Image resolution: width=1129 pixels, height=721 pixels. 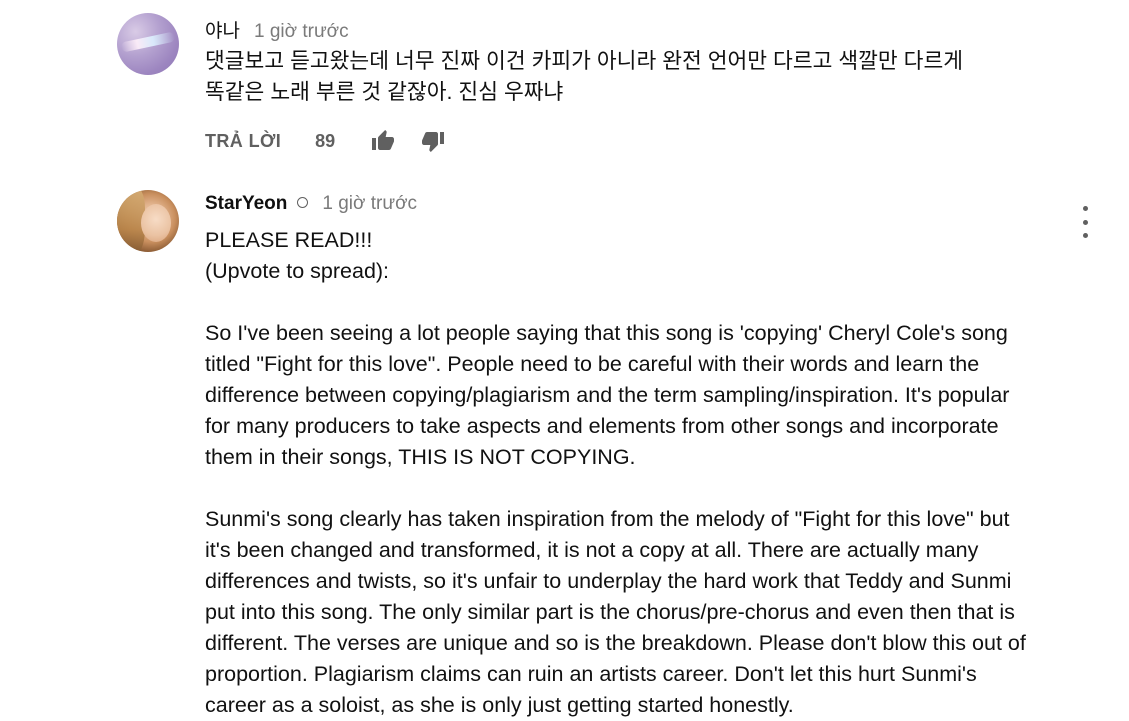 I want to click on comment-header: StarYeon 1 giờ trước, so click(x=311, y=204).